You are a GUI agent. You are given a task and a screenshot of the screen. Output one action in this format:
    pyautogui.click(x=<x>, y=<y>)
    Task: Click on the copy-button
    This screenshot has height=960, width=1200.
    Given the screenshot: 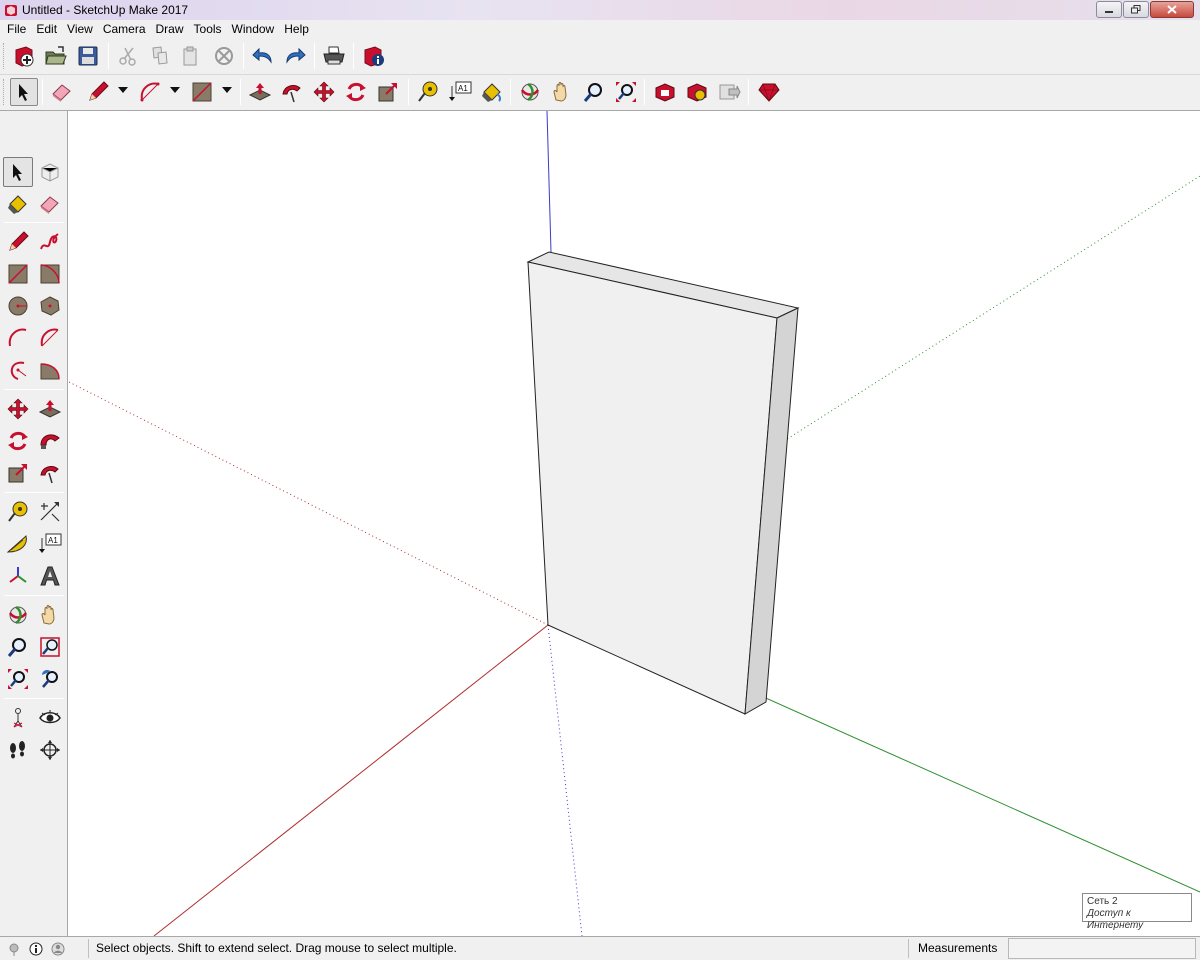 What is the action you would take?
    pyautogui.click(x=160, y=56)
    